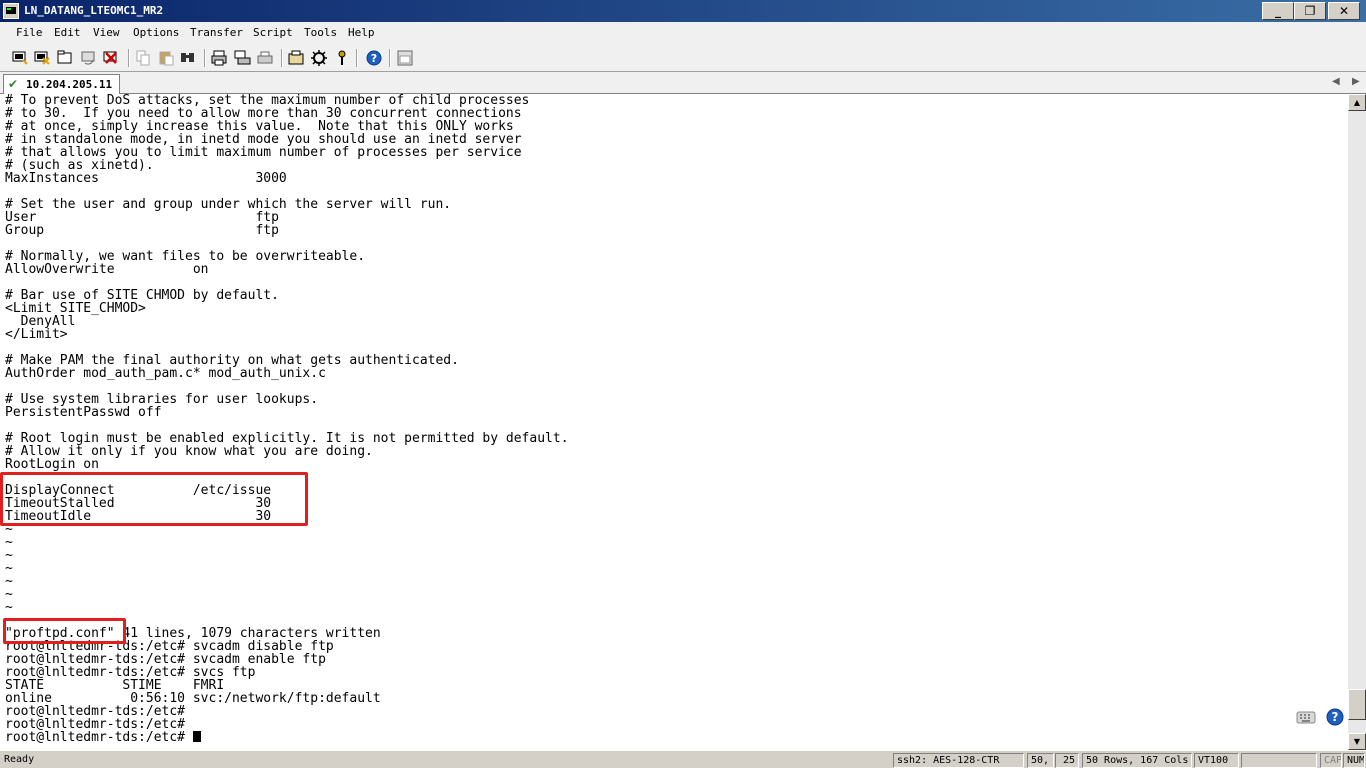 The height and width of the screenshot is (768, 1366). Describe the element at coordinates (1216, 760) in the screenshot. I see `status-emulation: VT100` at that location.